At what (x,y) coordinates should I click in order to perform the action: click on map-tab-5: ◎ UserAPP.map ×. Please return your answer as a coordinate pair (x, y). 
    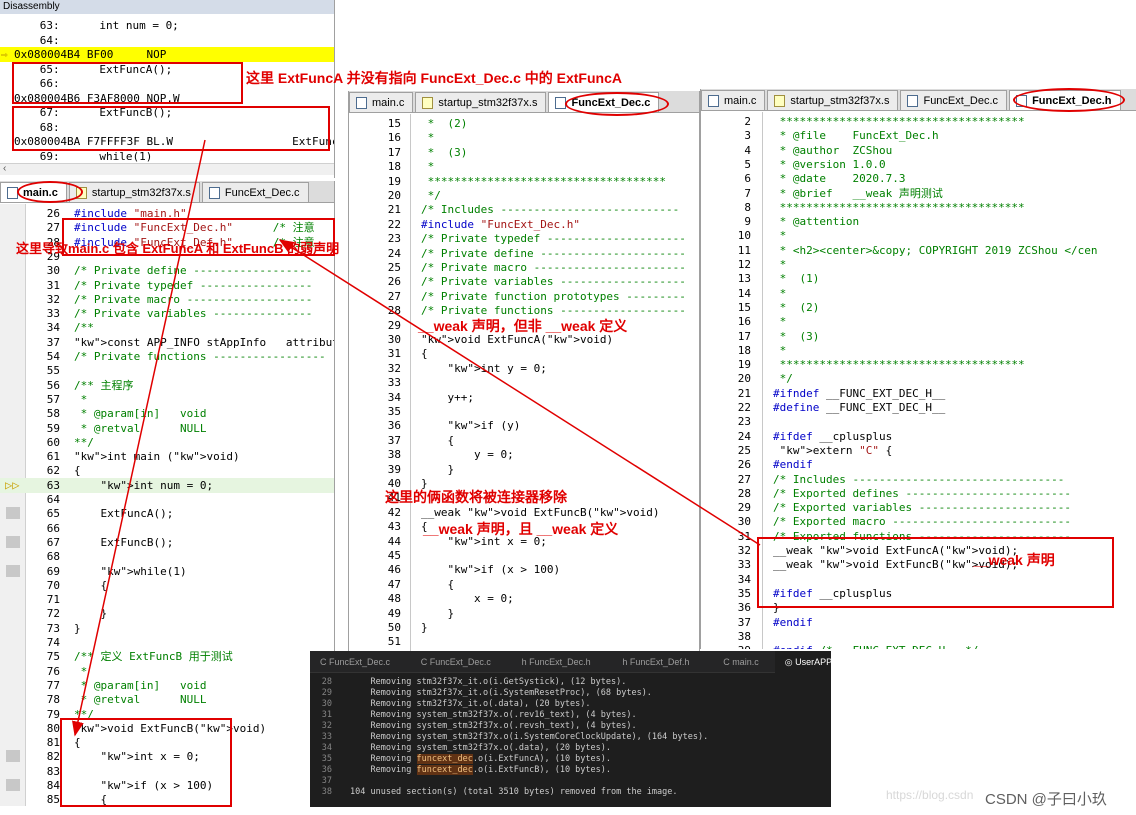
    Looking at the image, I should click on (802, 662).